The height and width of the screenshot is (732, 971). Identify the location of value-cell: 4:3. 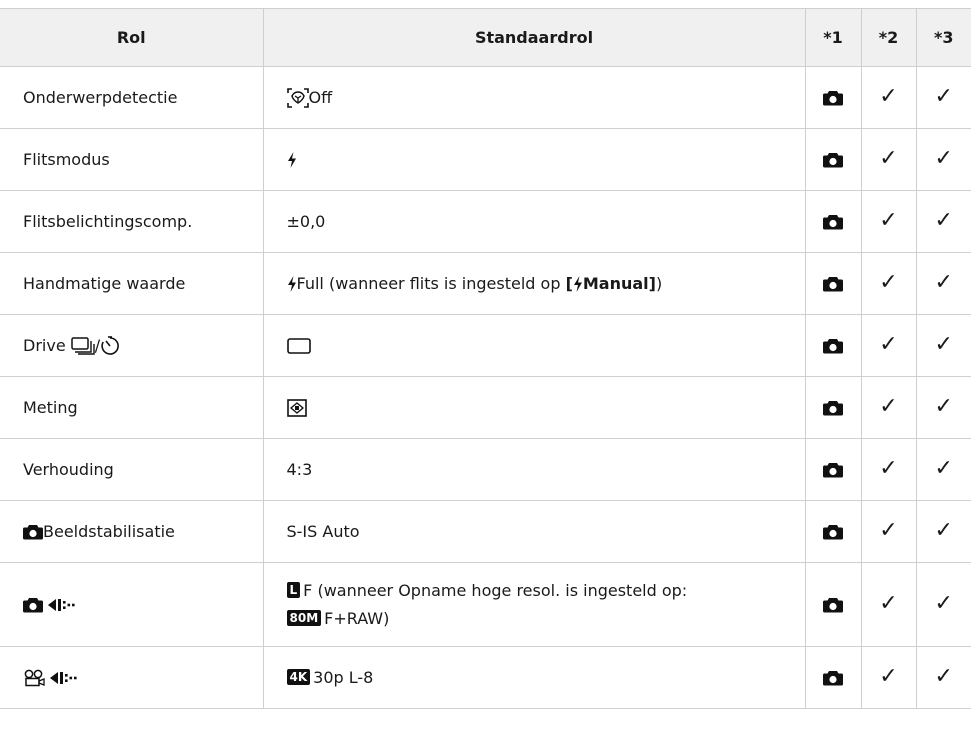
(534, 469).